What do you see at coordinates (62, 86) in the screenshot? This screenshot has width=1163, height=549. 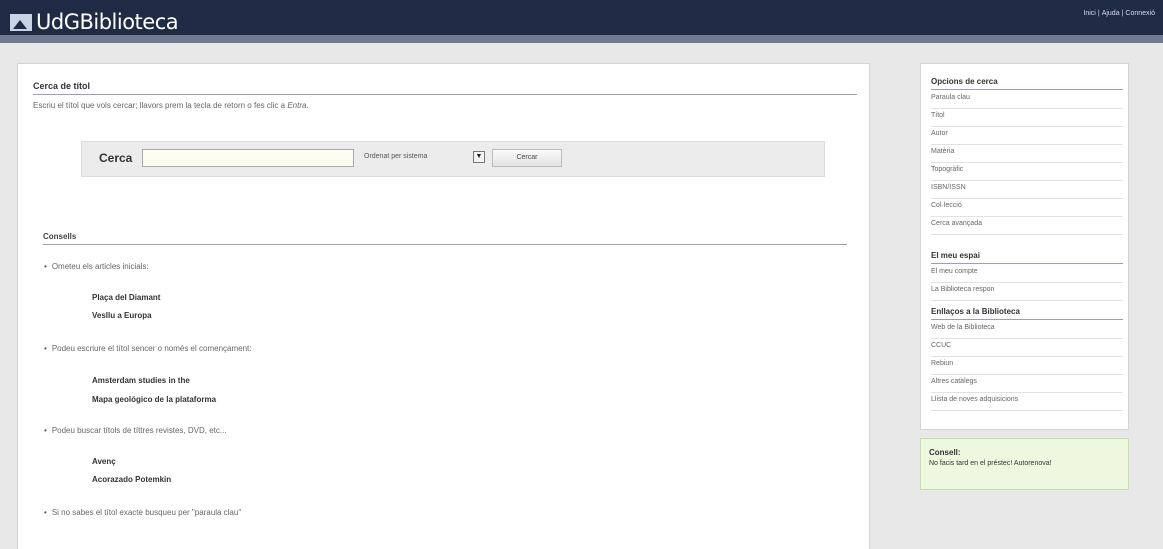 I see `page-title: Cerca de títol` at bounding box center [62, 86].